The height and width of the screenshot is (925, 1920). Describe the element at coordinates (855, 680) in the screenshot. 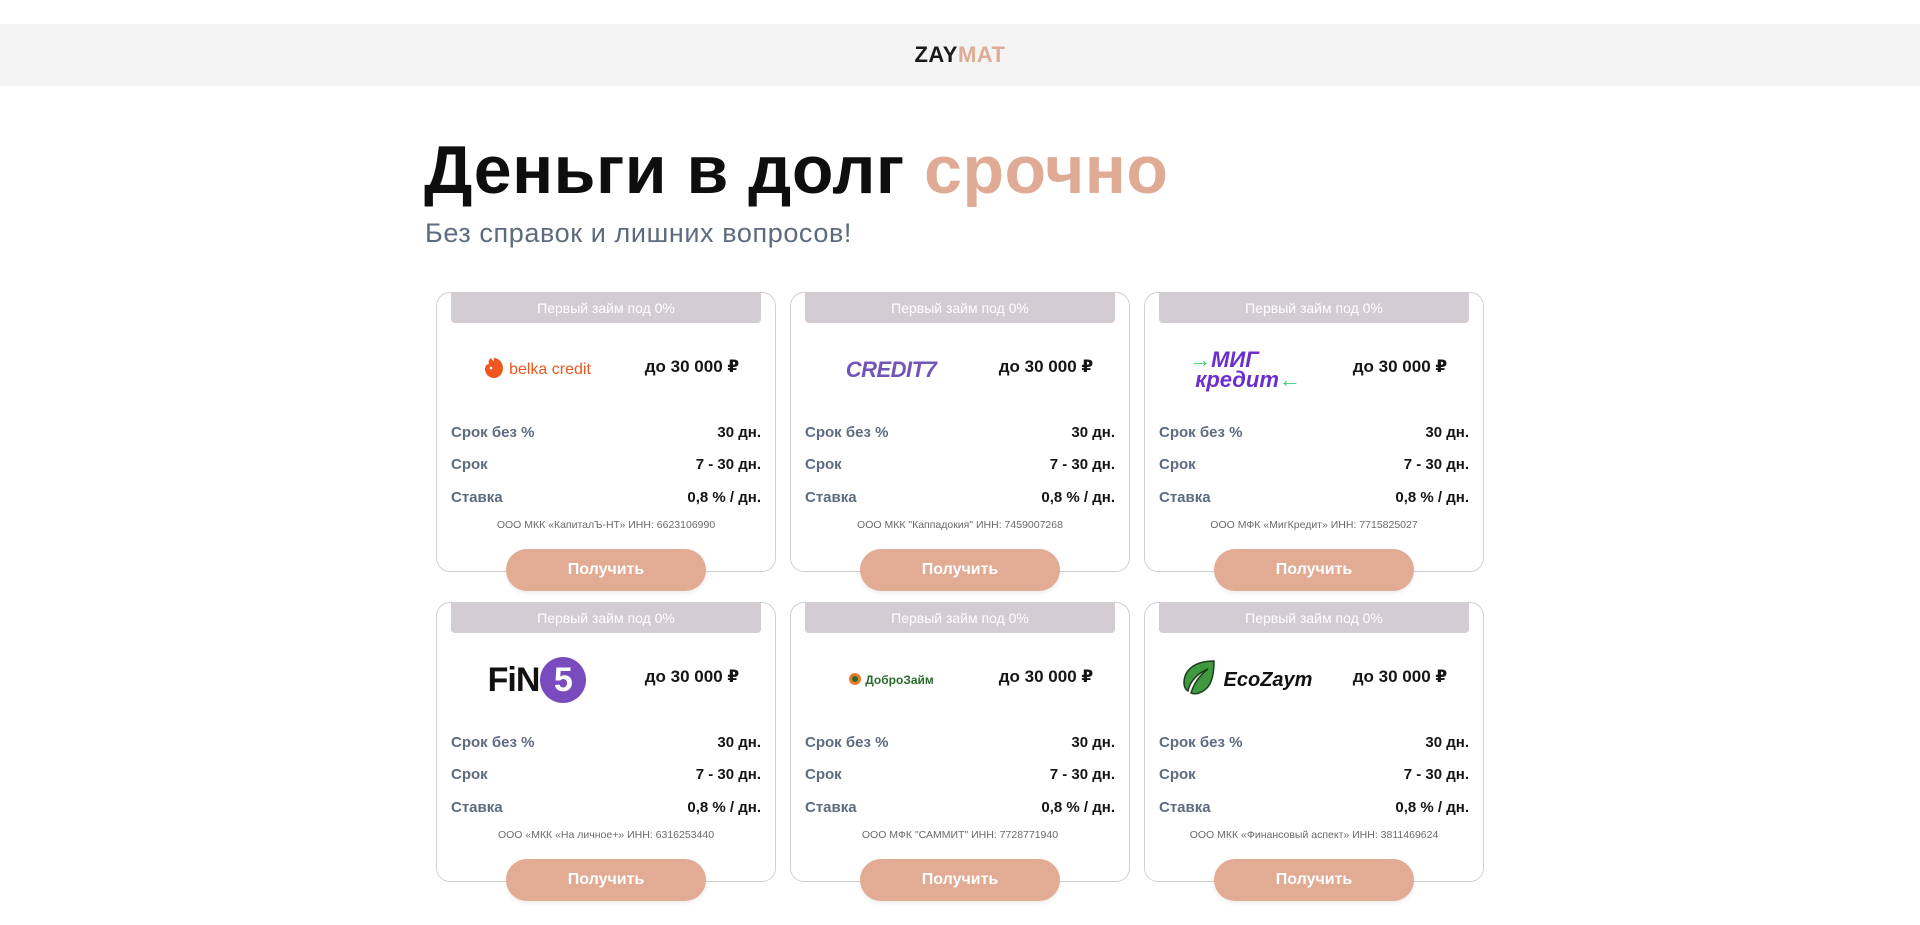

I see `dobro-emblem-icon` at that location.